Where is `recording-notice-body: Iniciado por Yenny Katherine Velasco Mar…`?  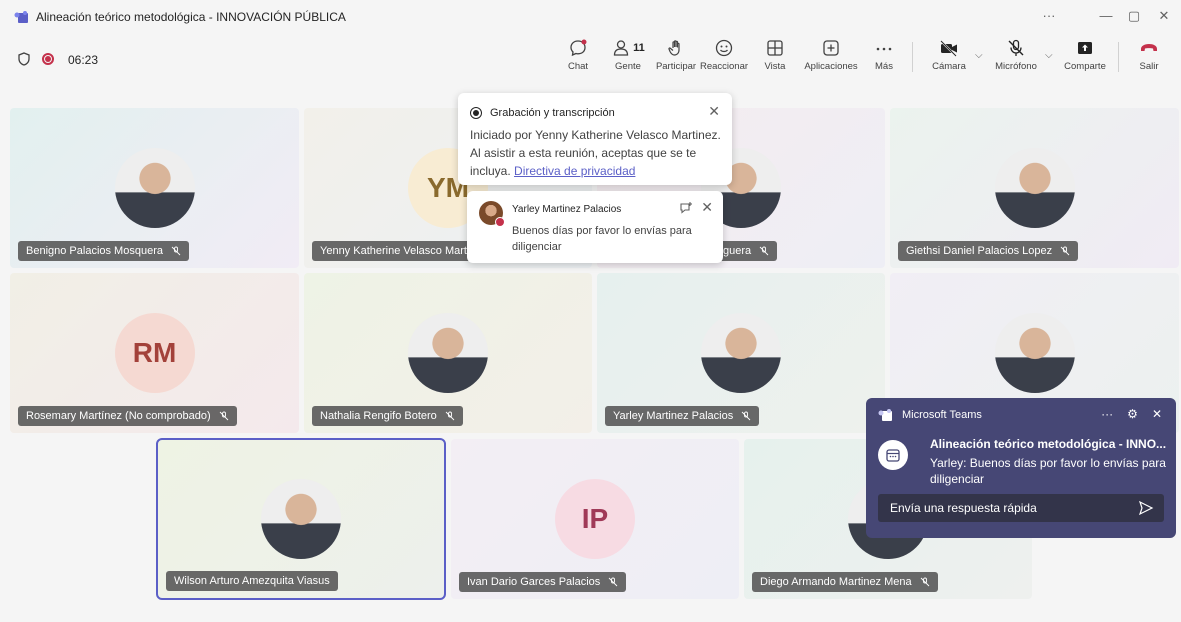 recording-notice-body: Iniciado por Yenny Katherine Velasco Mar… is located at coordinates (598, 153).